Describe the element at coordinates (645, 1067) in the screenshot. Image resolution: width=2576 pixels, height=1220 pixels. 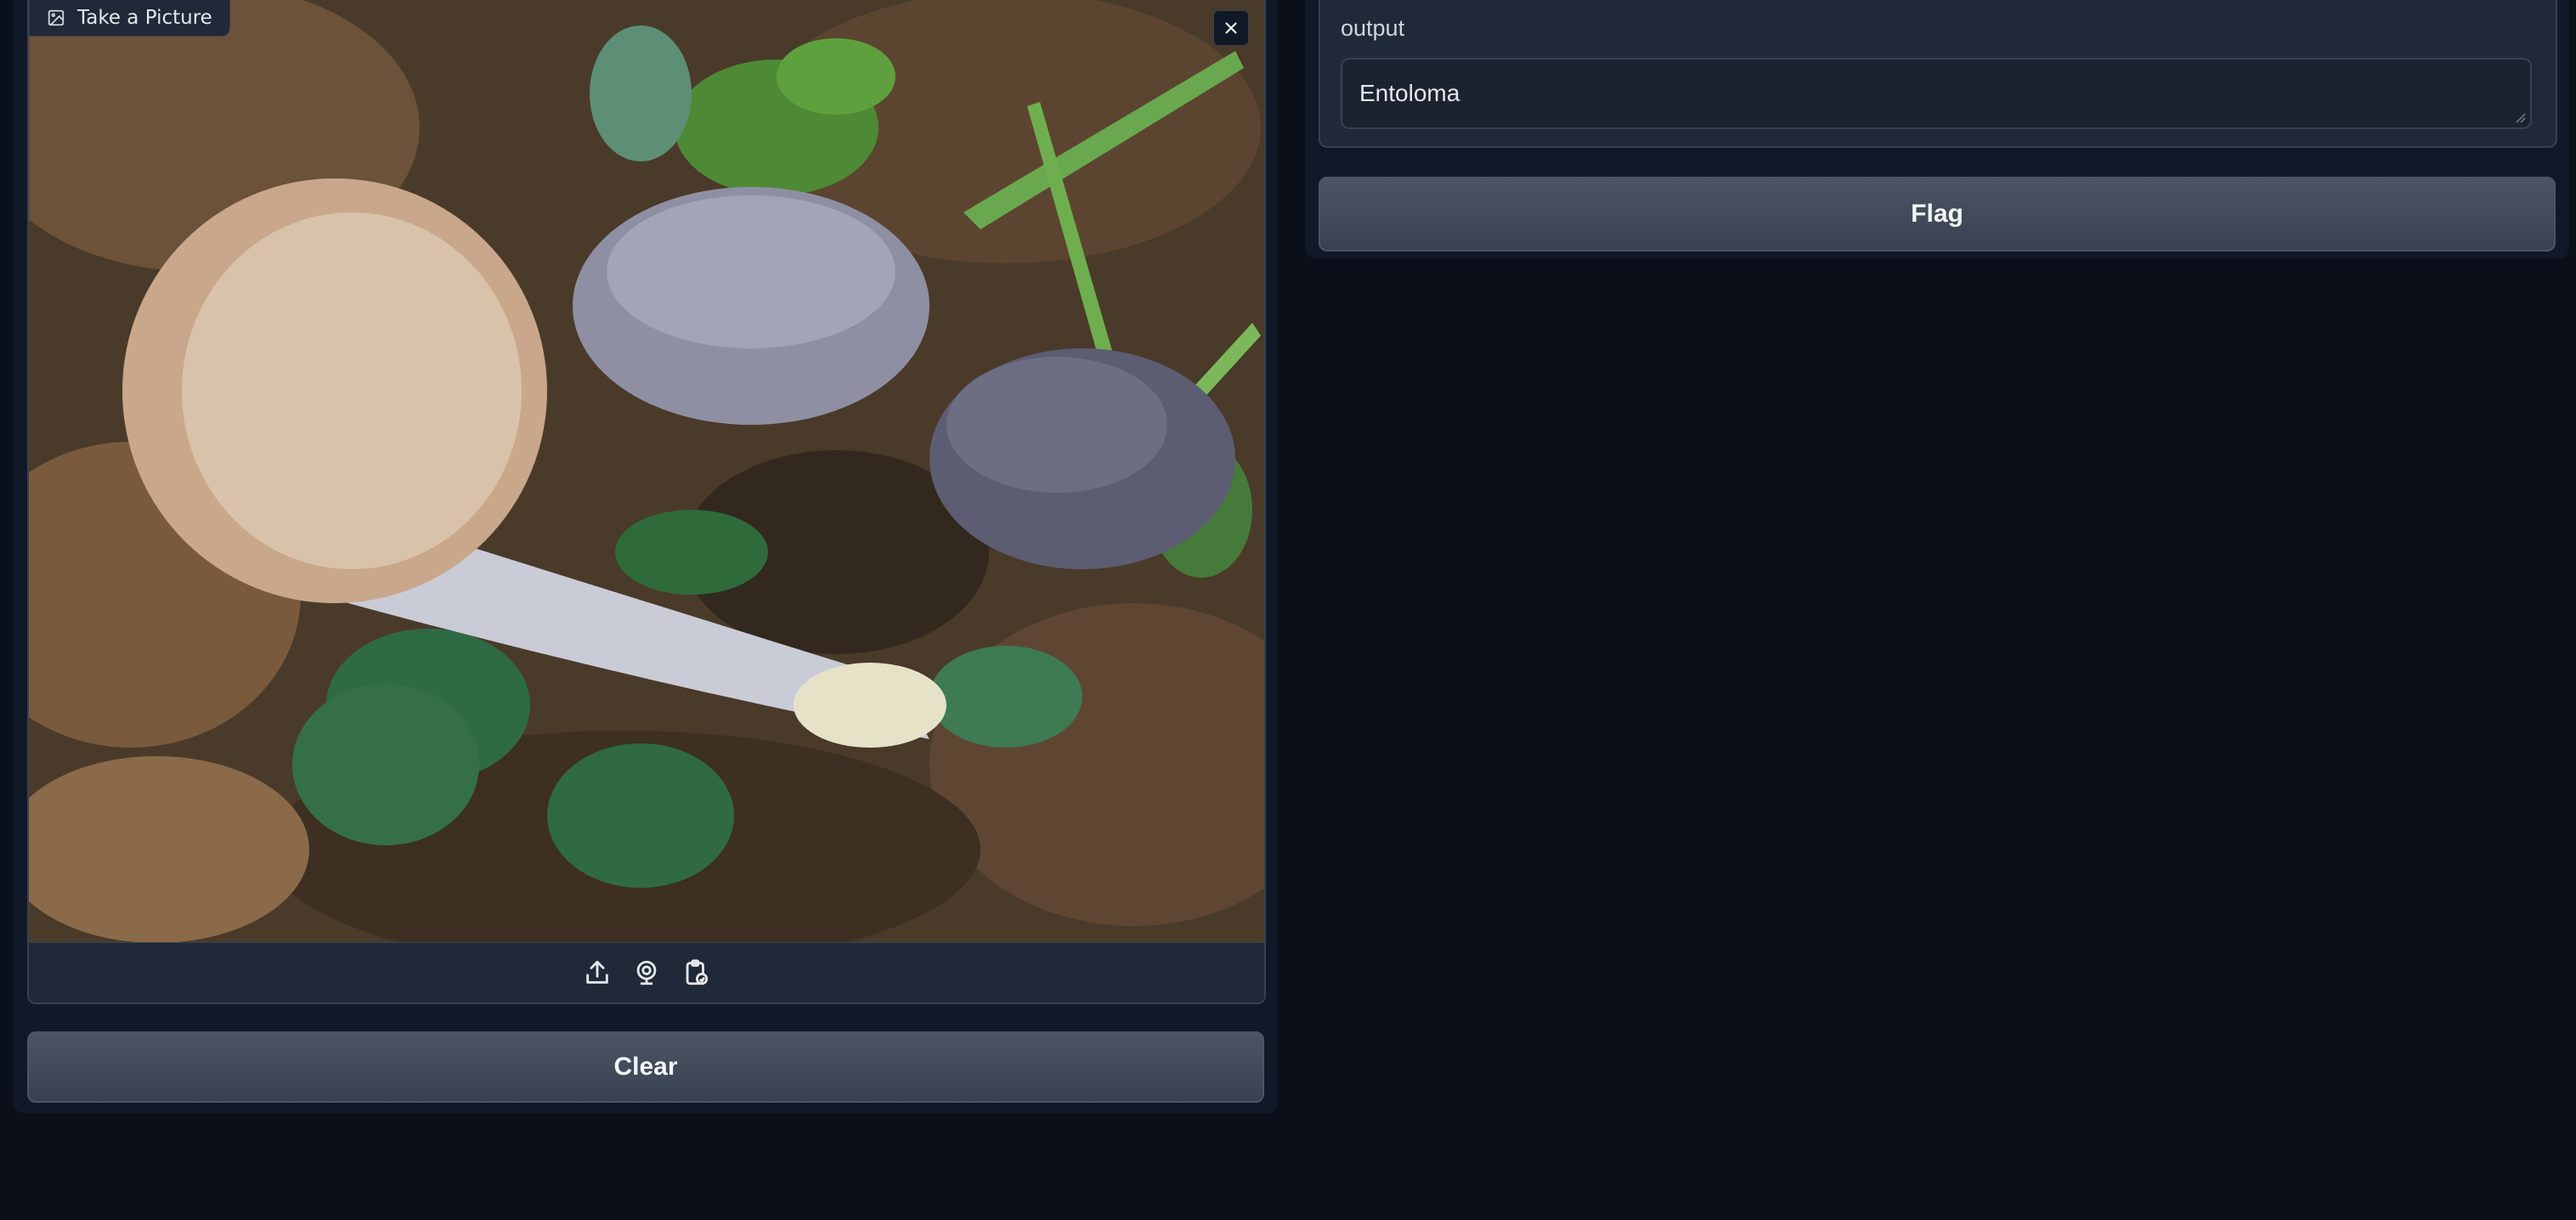
I see `clear-button: Clear` at that location.